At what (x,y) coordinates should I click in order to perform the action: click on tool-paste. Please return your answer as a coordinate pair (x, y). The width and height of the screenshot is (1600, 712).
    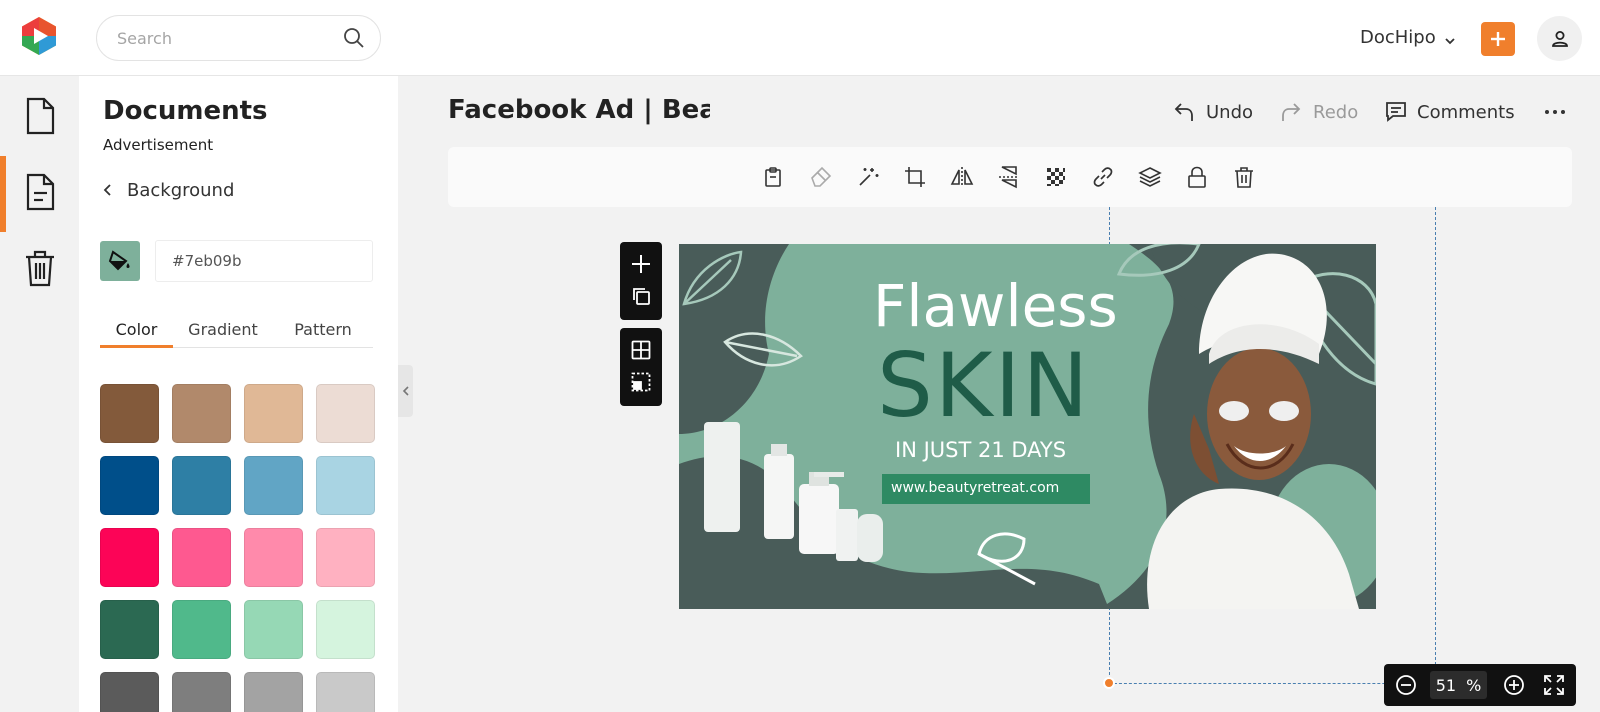
    Looking at the image, I should click on (773, 177).